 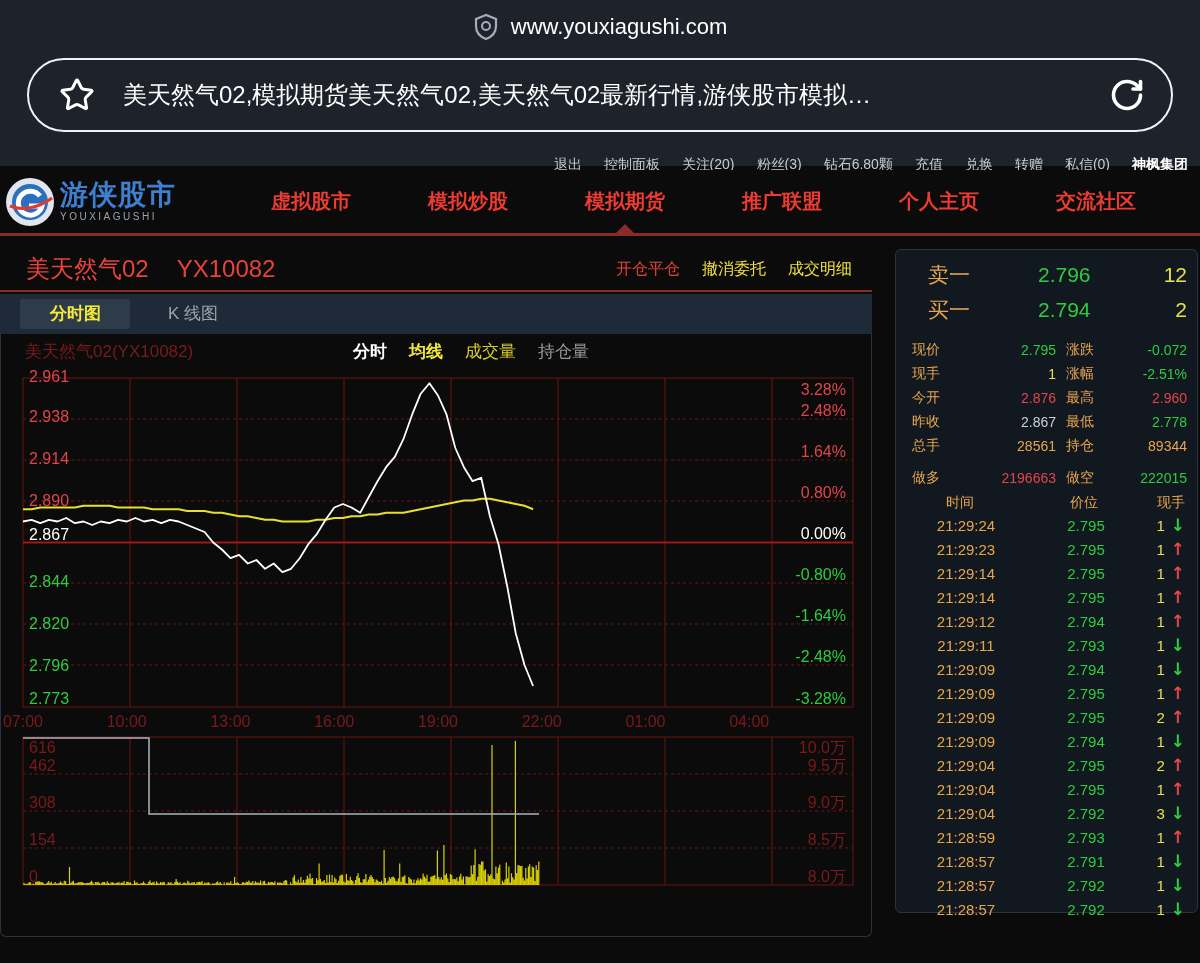 What do you see at coordinates (949, 274) in the screenshot?
I see `book-label: 卖一` at bounding box center [949, 274].